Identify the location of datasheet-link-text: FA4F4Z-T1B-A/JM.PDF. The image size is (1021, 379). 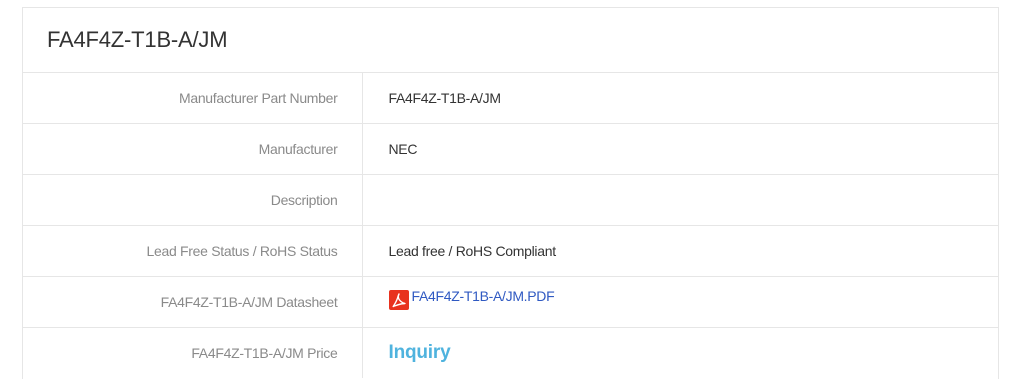
(483, 295).